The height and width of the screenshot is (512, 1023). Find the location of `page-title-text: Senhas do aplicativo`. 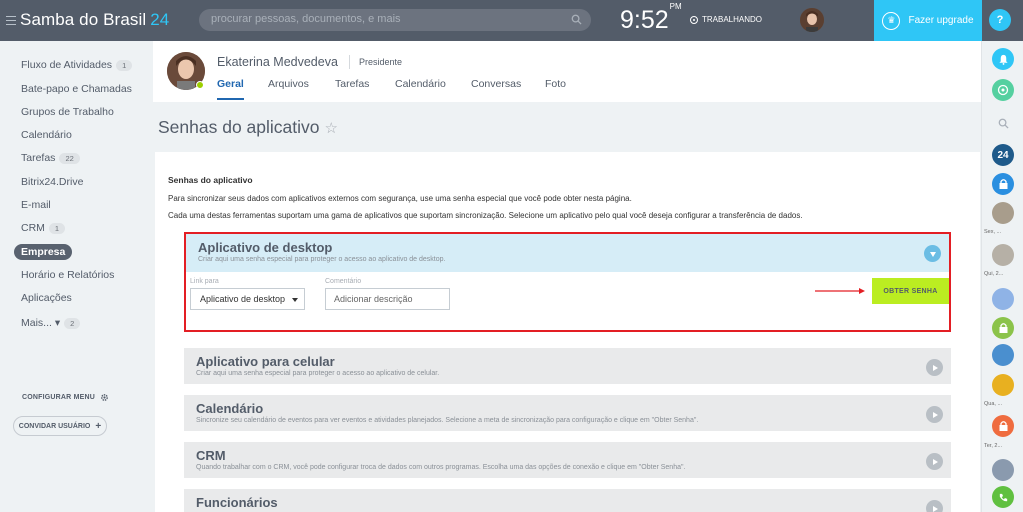

page-title-text: Senhas do aplicativo is located at coordinates (239, 127).